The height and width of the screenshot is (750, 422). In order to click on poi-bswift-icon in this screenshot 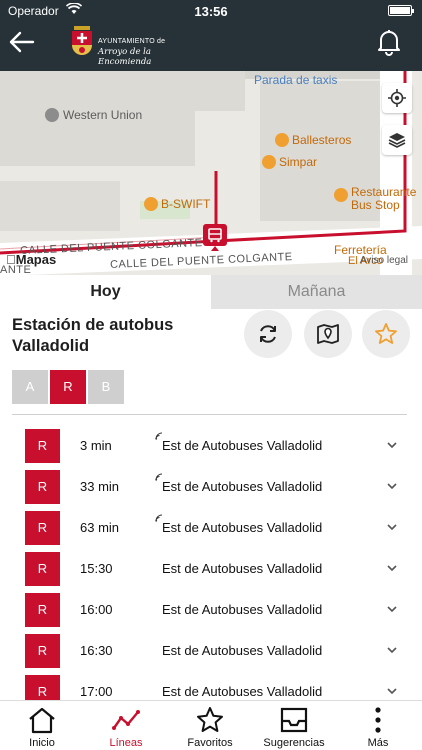, I will do `click(151, 204)`.